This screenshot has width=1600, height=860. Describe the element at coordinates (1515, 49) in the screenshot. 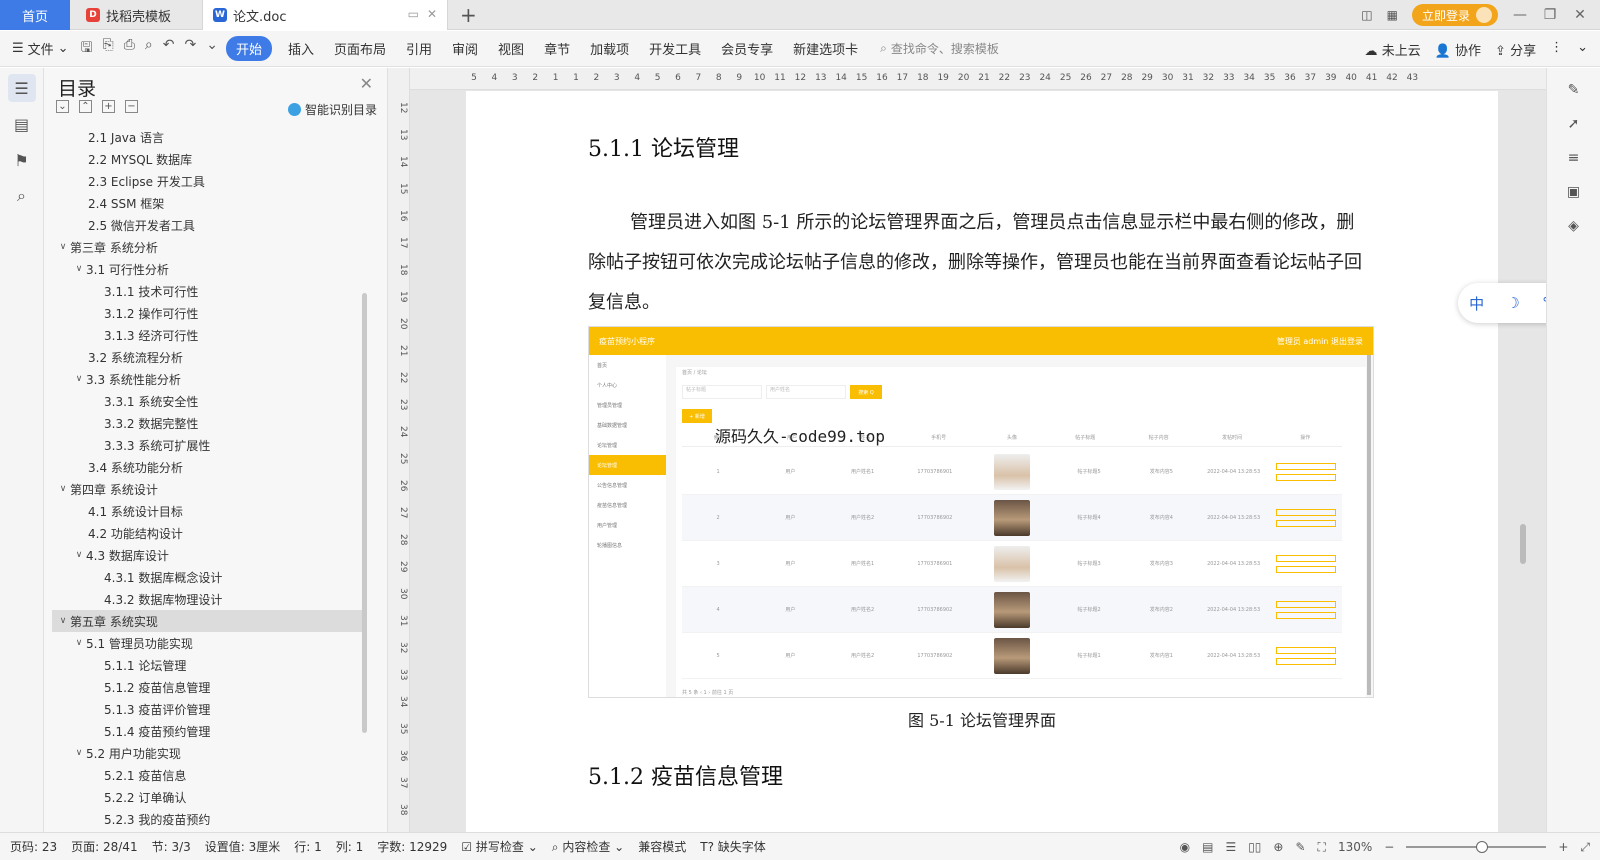

I see `share-button: ⇪ 分享` at that location.